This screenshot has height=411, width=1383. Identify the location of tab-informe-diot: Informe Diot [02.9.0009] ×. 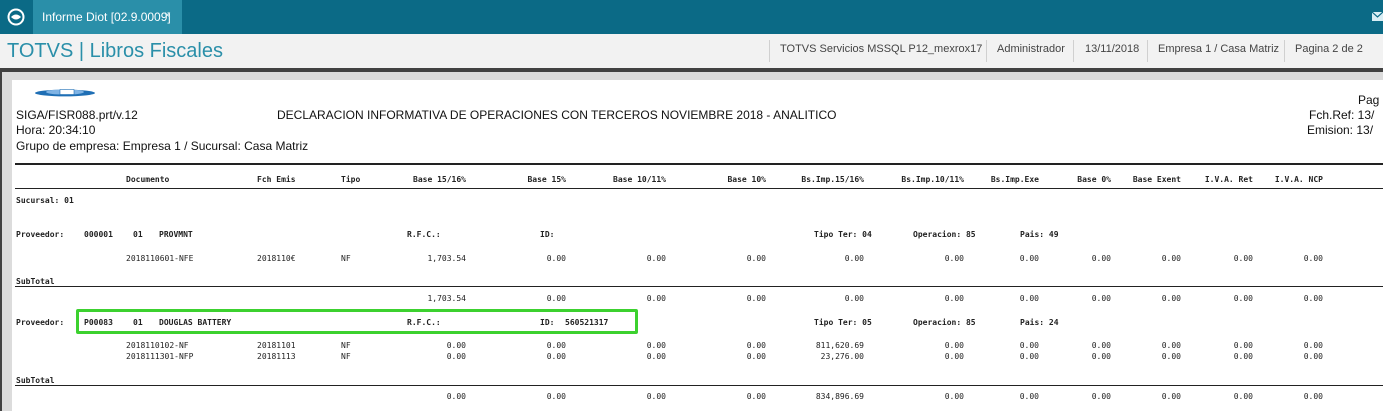
(107, 17).